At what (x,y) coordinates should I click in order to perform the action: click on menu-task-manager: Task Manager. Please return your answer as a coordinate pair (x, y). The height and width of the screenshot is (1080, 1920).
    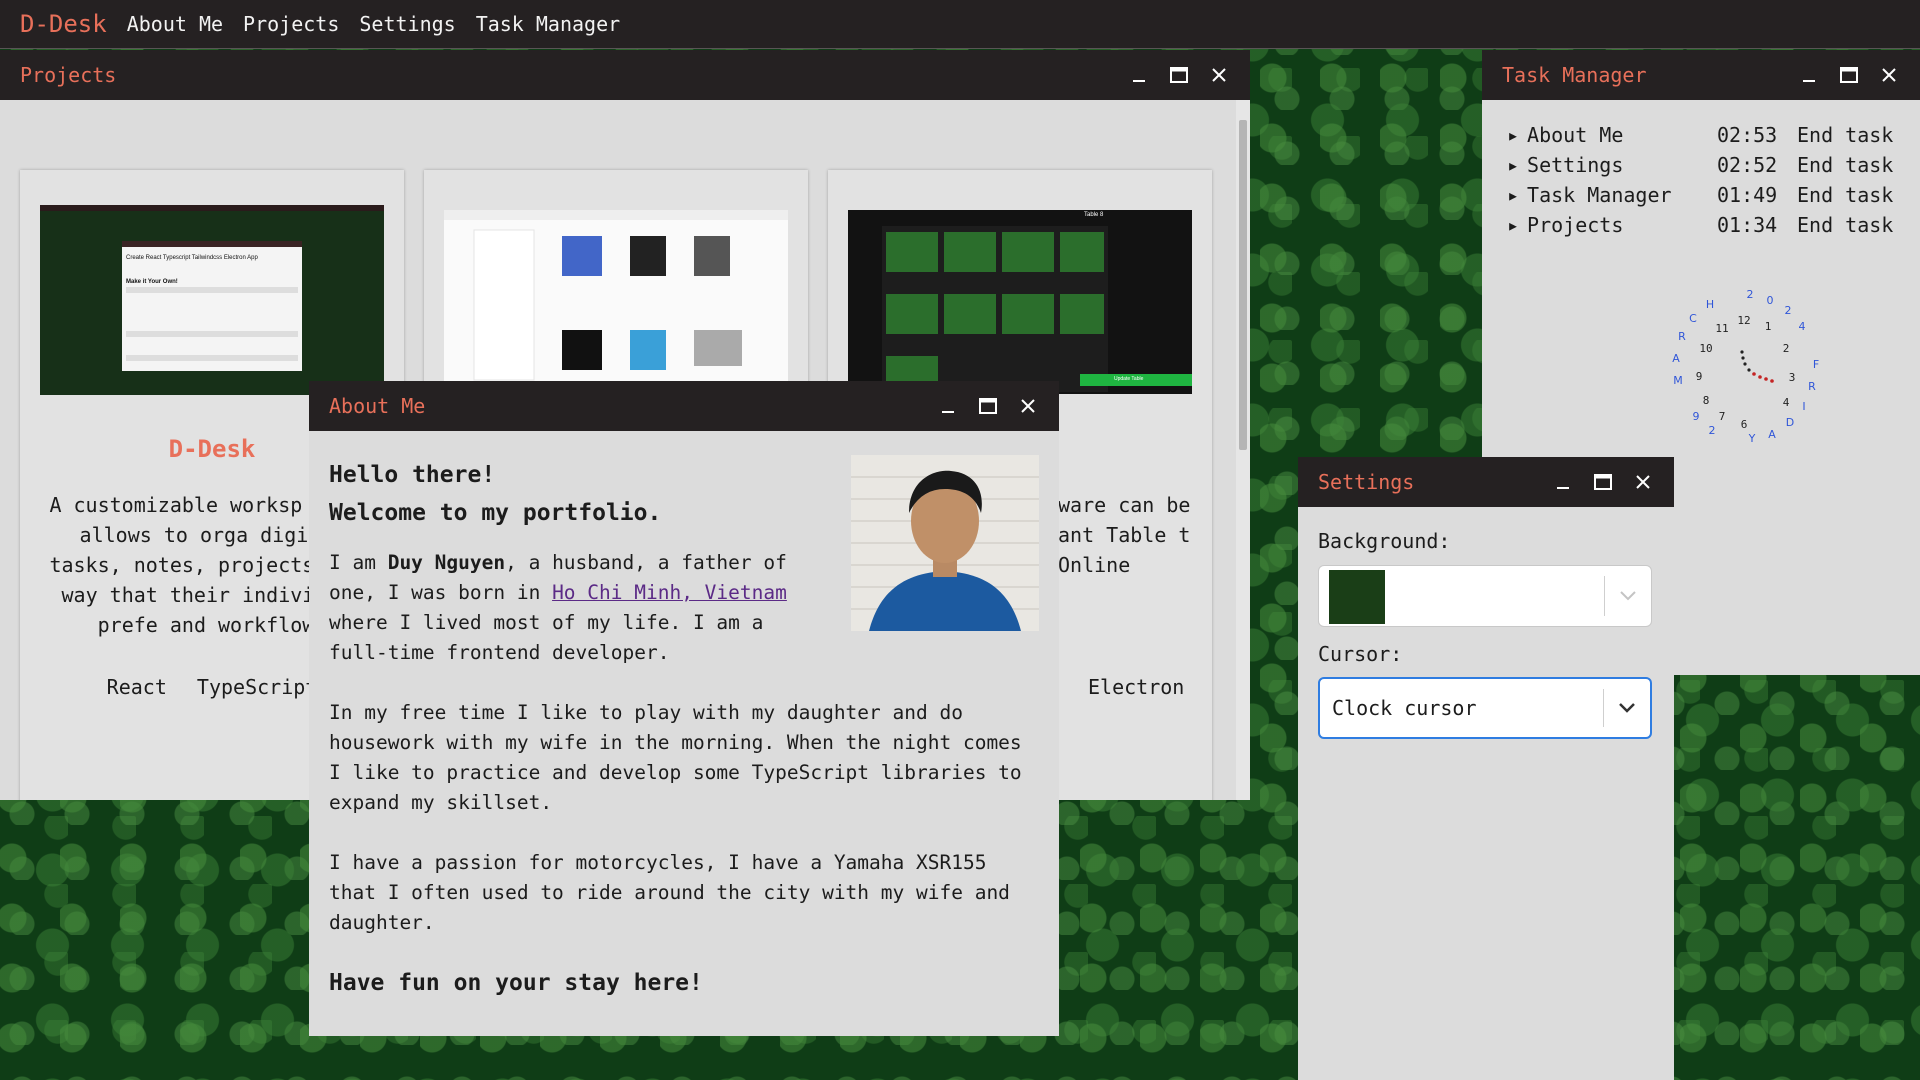
    Looking at the image, I should click on (548, 24).